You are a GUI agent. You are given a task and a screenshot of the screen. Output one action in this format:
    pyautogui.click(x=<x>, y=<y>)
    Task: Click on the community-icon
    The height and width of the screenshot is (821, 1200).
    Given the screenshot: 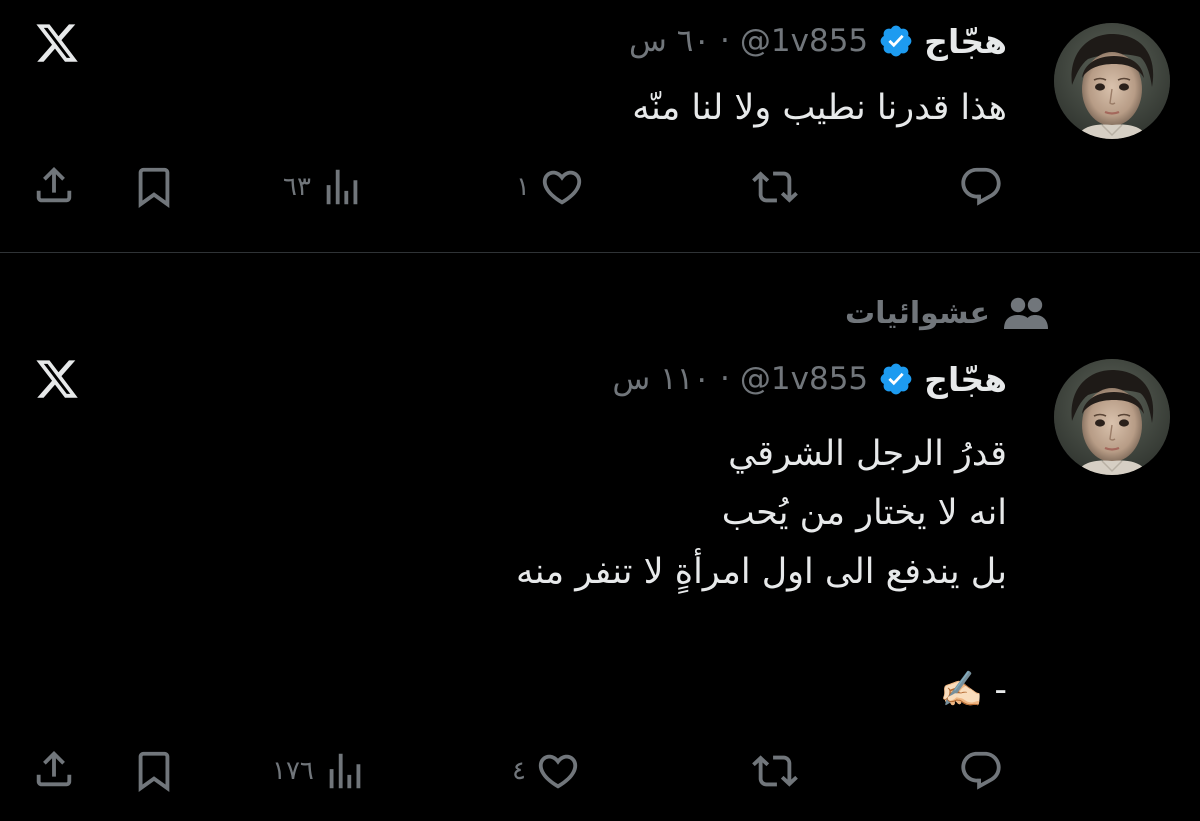 What is the action you would take?
    pyautogui.click(x=1026, y=313)
    